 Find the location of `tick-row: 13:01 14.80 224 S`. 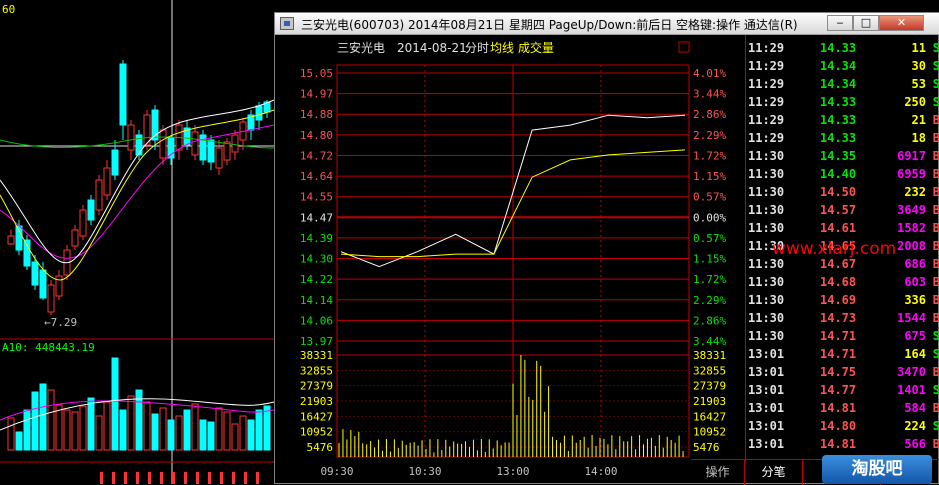

tick-row: 13:01 14.80 224 S is located at coordinates (842, 426).